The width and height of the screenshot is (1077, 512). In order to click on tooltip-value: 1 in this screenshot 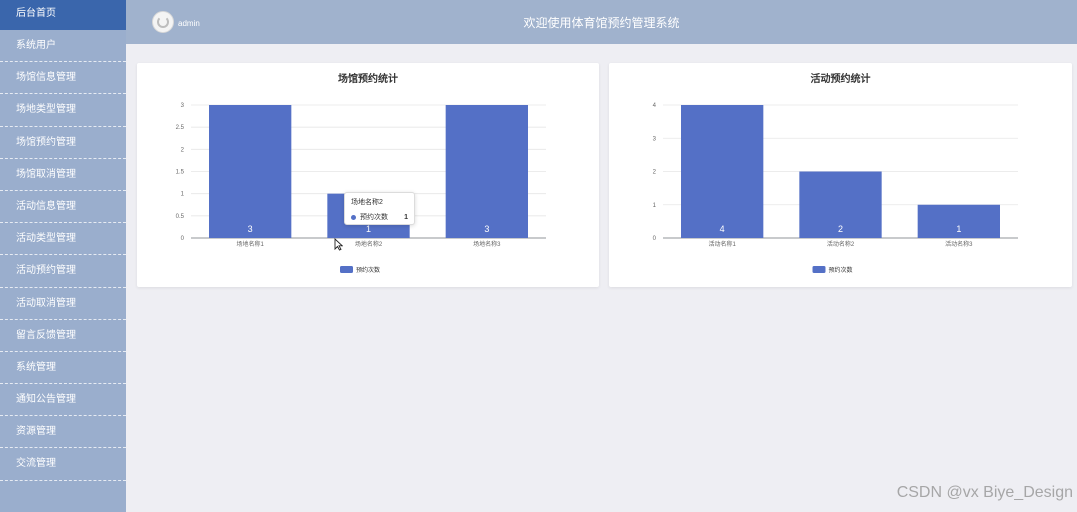, I will do `click(406, 217)`.